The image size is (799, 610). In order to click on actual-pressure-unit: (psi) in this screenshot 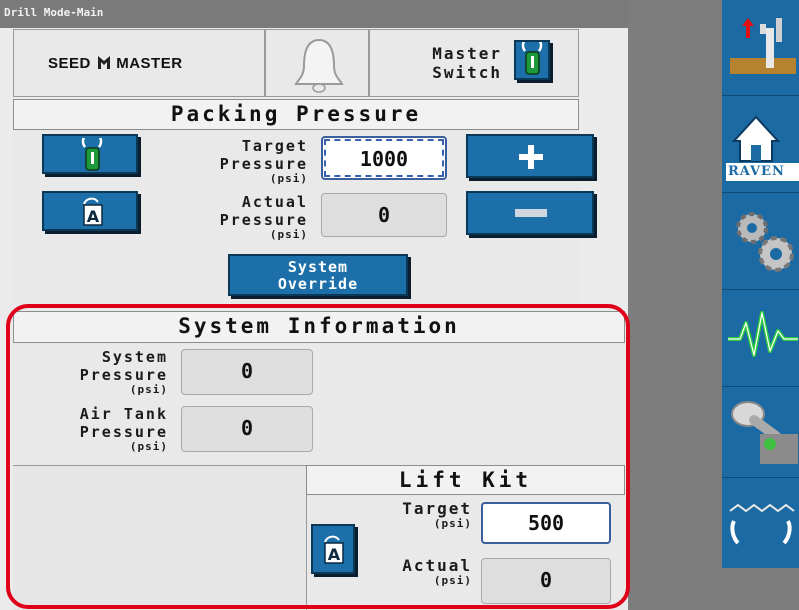, I will do `click(288, 234)`.